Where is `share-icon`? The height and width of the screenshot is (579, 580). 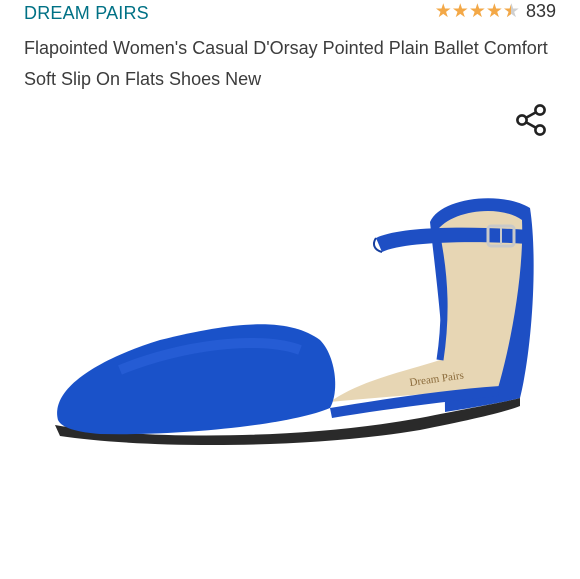 share-icon is located at coordinates (531, 120).